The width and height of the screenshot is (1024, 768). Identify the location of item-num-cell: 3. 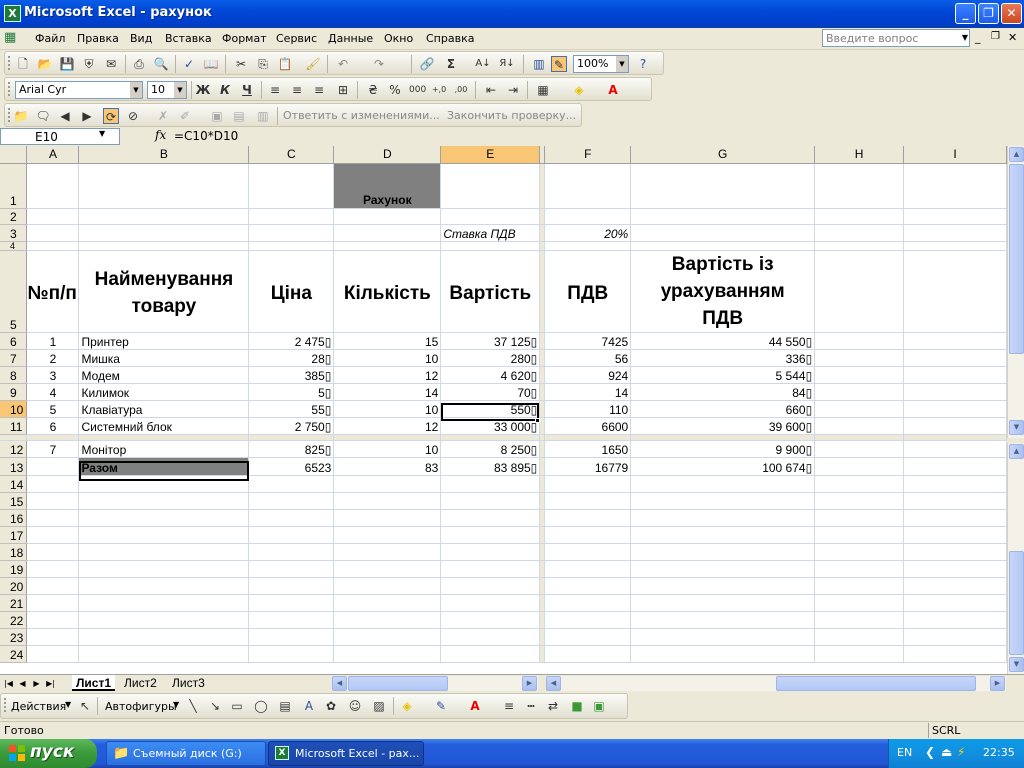
(53, 375).